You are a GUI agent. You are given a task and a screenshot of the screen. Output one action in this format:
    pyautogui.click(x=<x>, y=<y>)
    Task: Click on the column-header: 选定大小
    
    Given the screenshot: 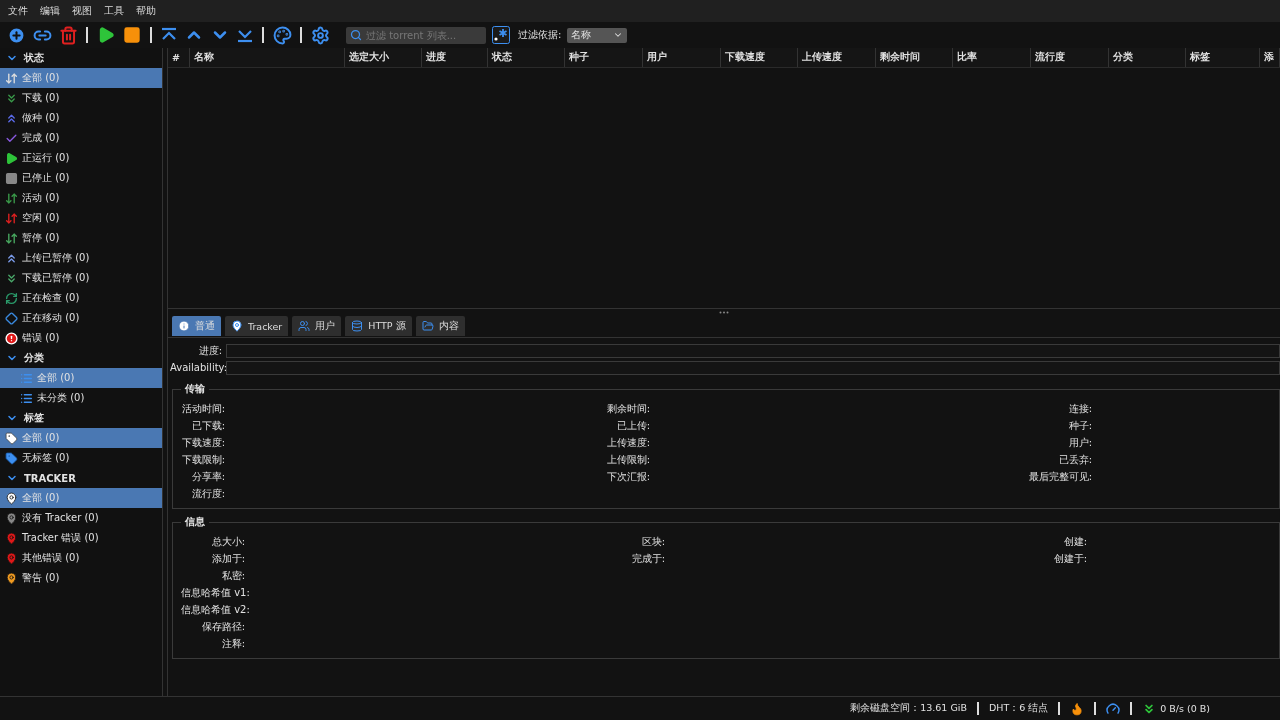 What is the action you would take?
    pyautogui.click(x=383, y=57)
    